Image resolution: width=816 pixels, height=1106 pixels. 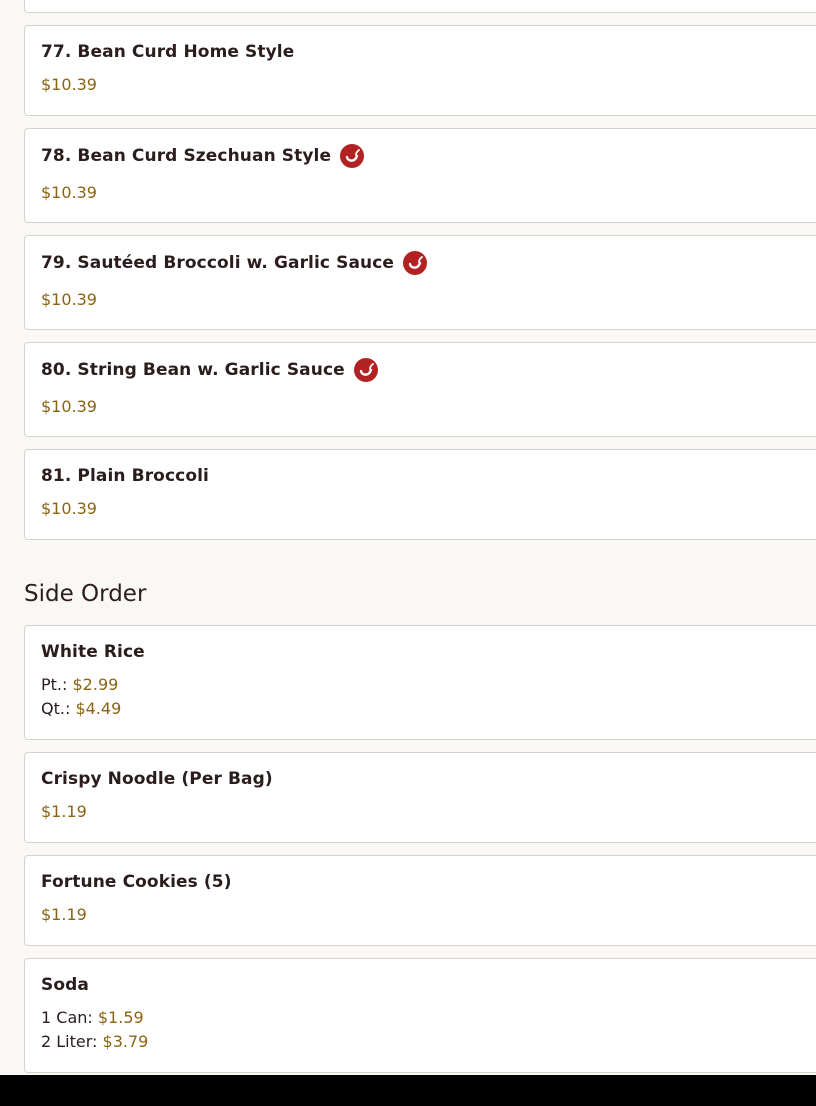 I want to click on menu-item-title: White Rice, so click(x=428, y=652).